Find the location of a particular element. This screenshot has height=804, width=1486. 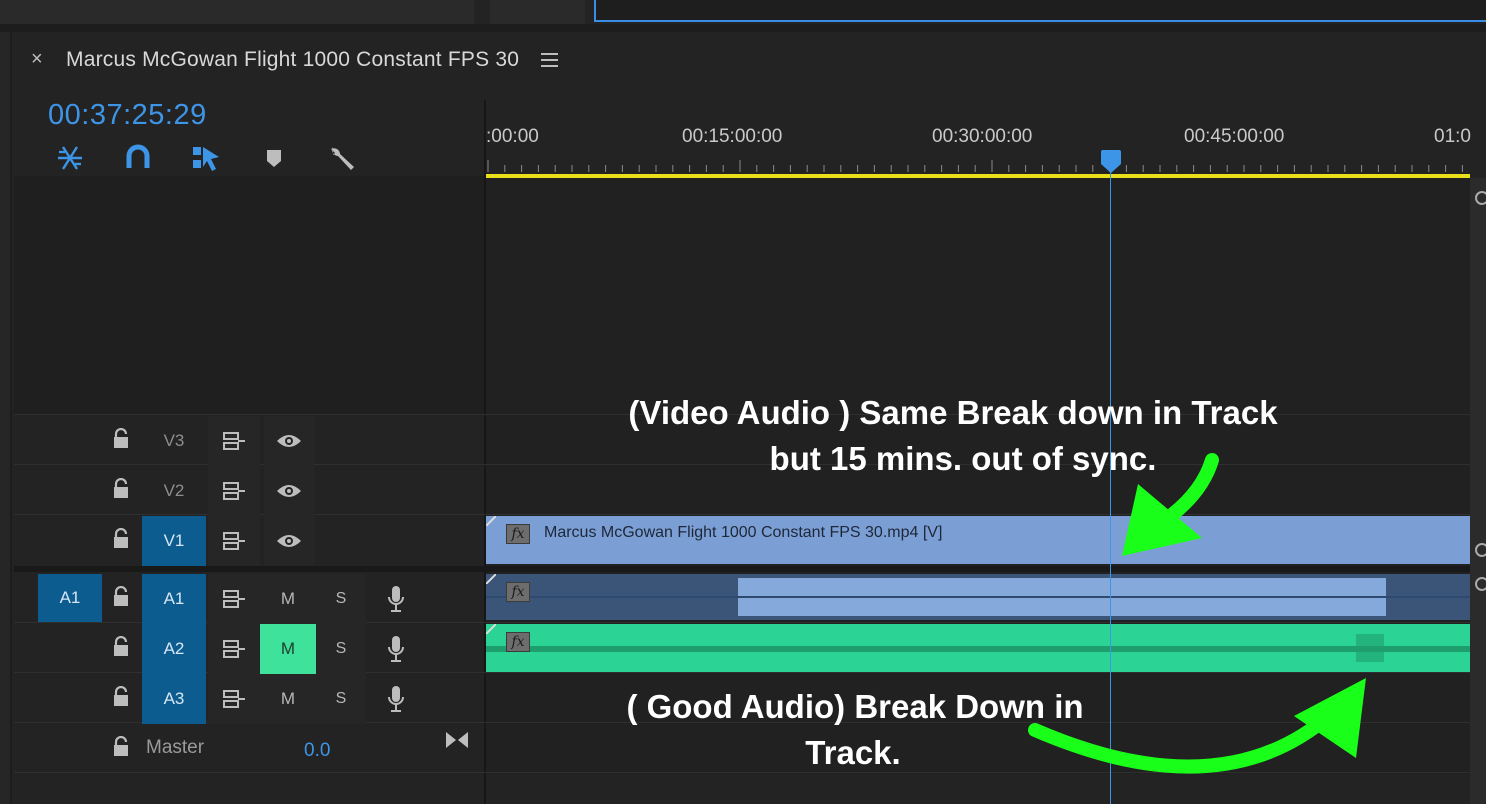

audio-clip-a1: fx is located at coordinates (978, 597).